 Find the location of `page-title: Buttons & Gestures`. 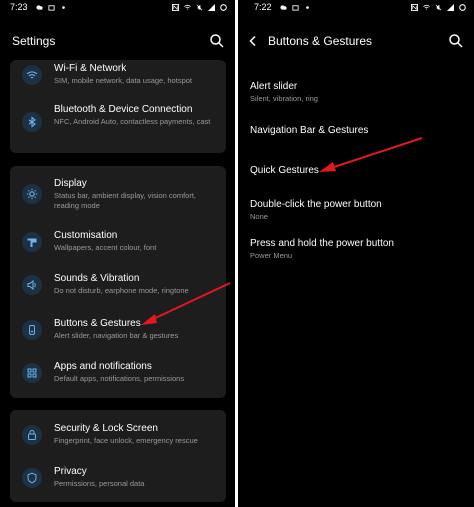

page-title: Buttons & Gestures is located at coordinates (320, 41).